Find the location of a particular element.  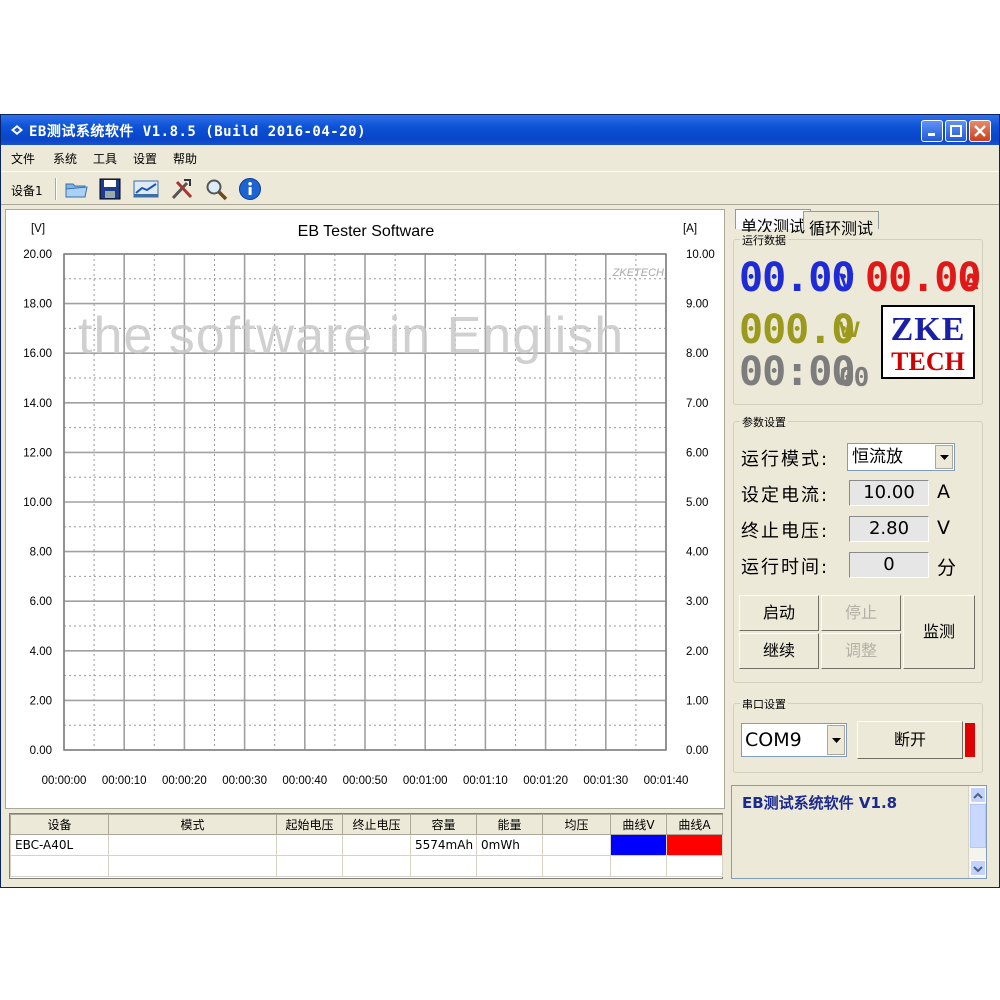

cutoff-voltage-input: 2.80 is located at coordinates (889, 529).